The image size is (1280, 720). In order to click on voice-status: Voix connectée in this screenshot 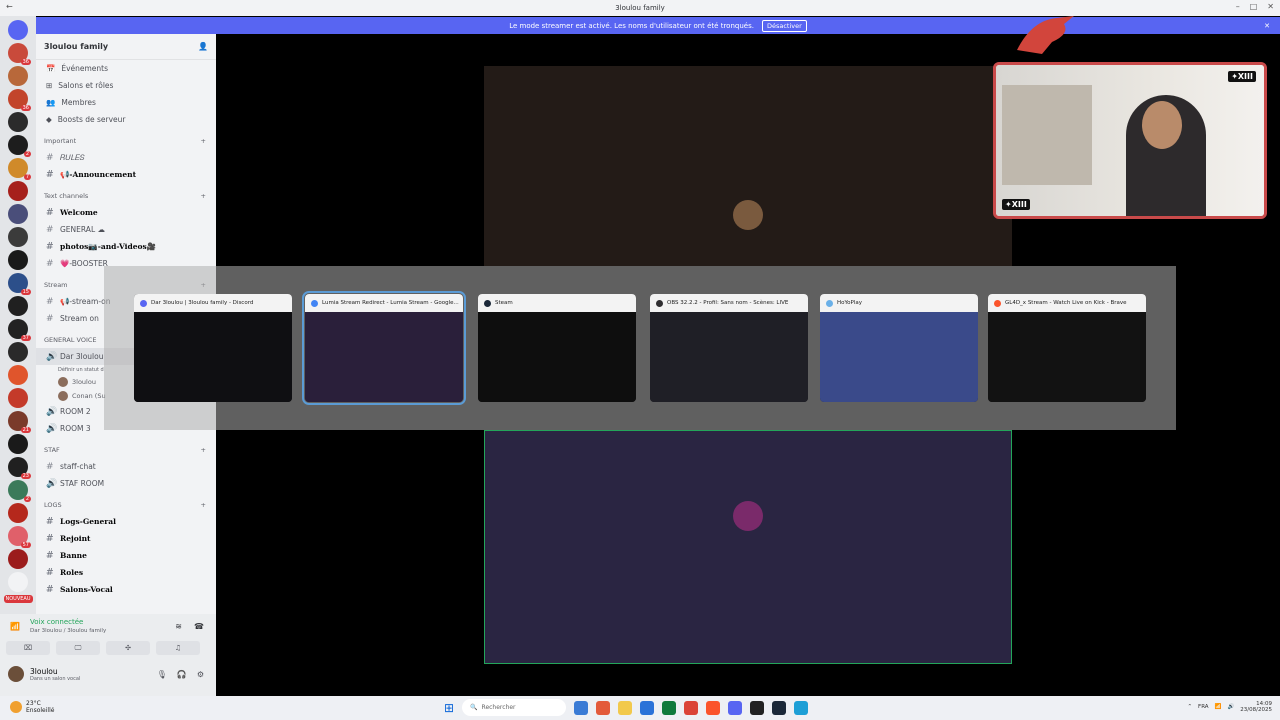, I will do `click(56, 622)`.